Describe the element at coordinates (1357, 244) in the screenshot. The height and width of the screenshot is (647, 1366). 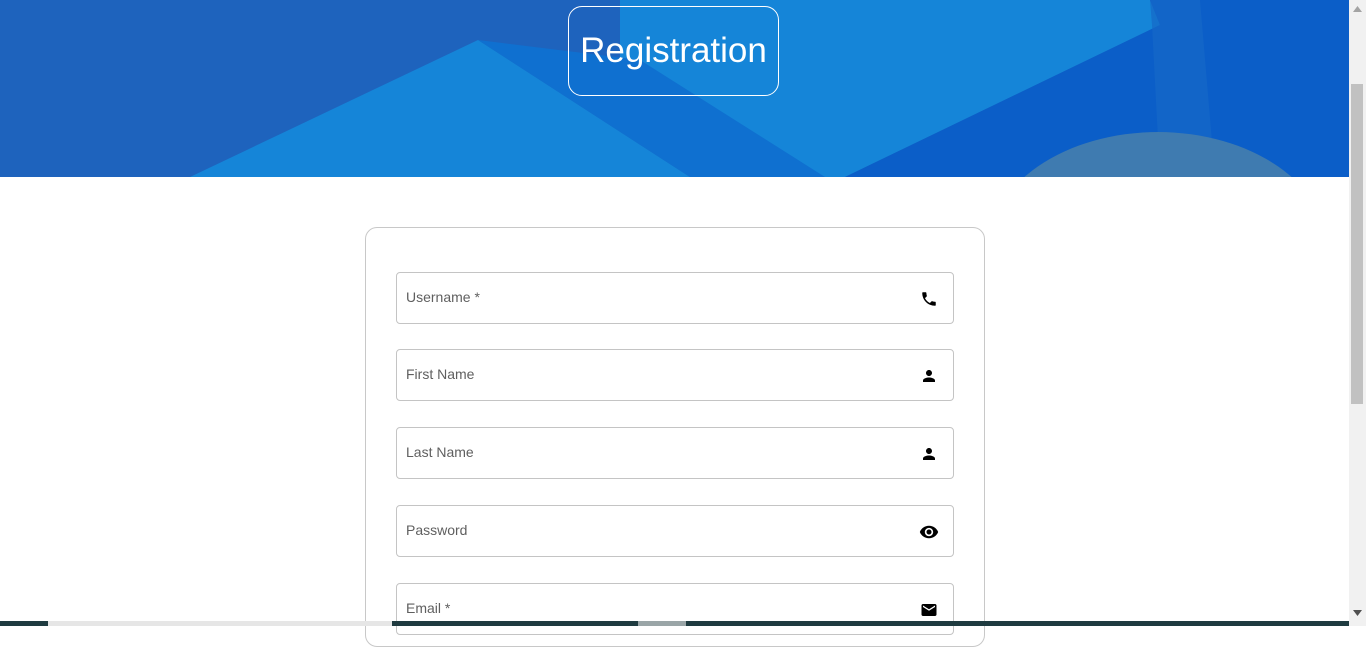
I see `scrollbar-thumb` at that location.